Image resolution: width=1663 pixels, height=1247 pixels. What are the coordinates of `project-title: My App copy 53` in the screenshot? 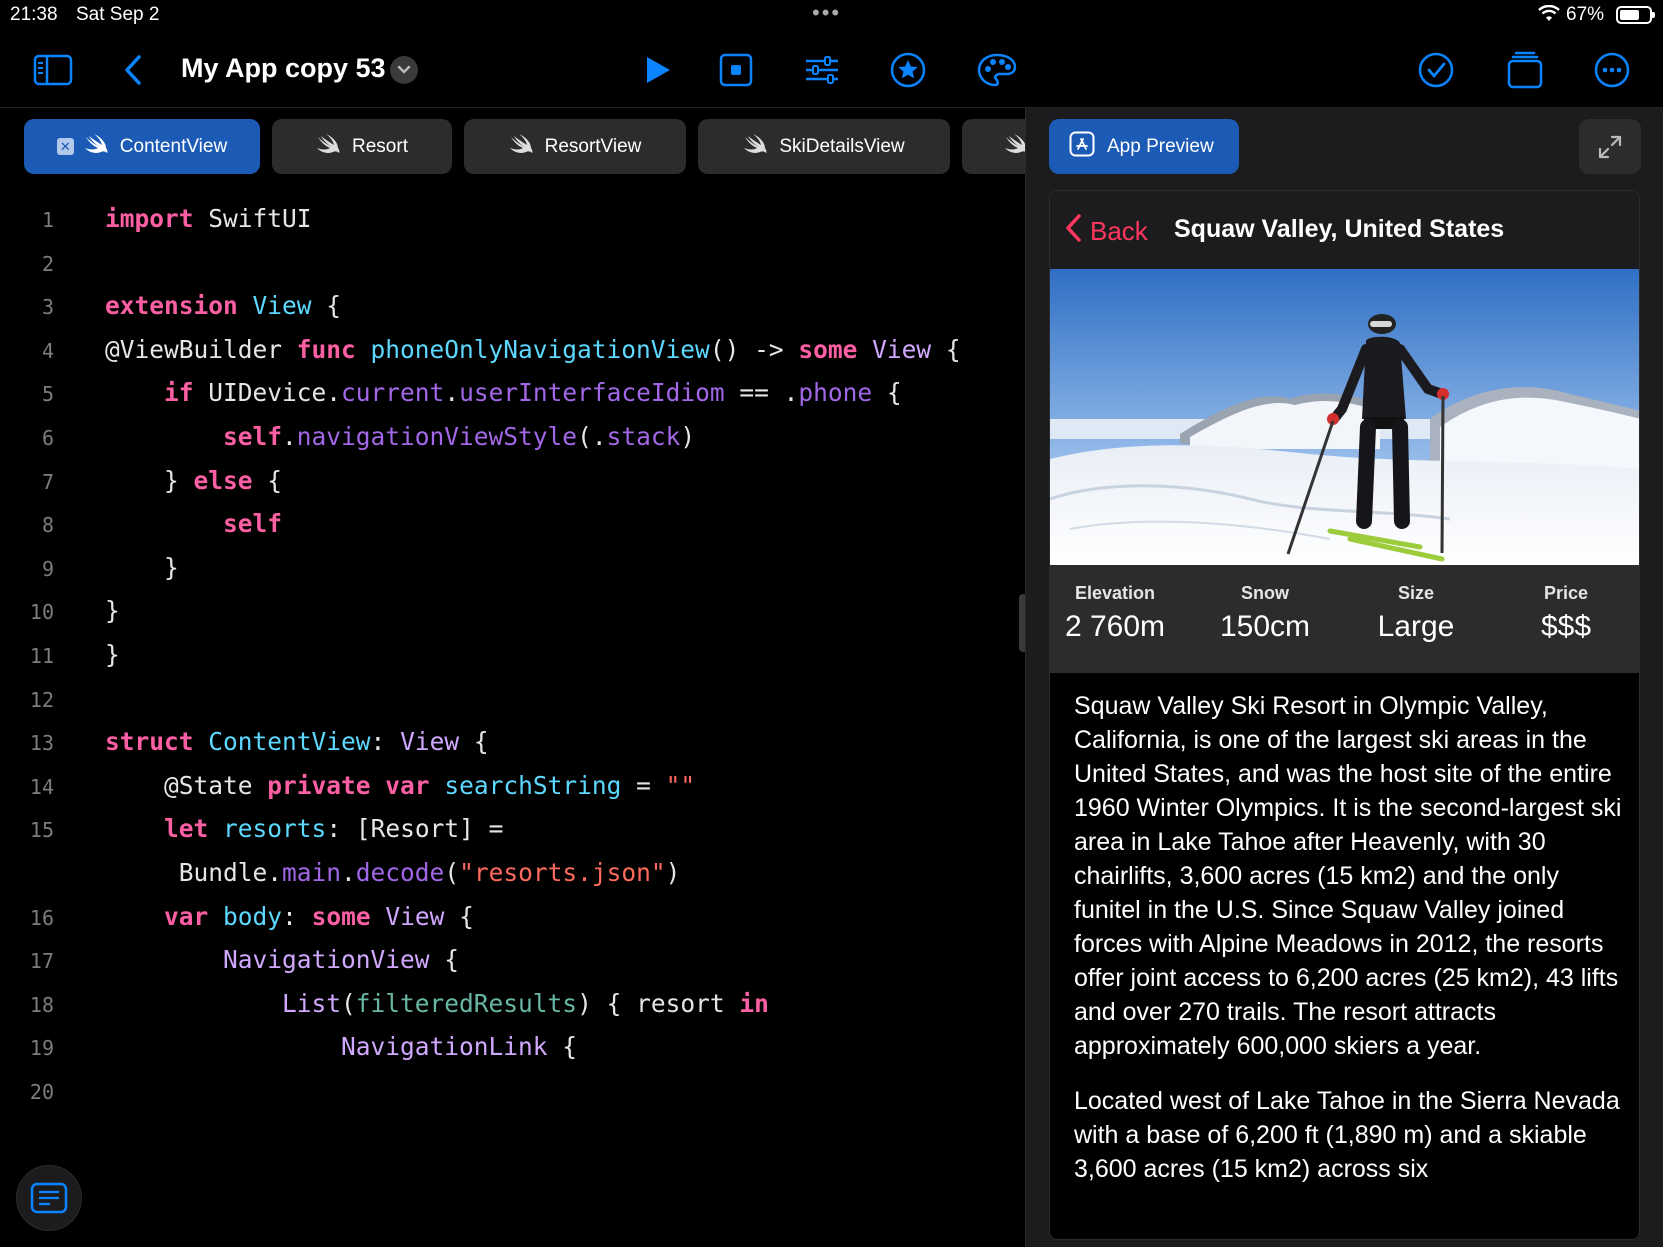 It's located at (283, 68).